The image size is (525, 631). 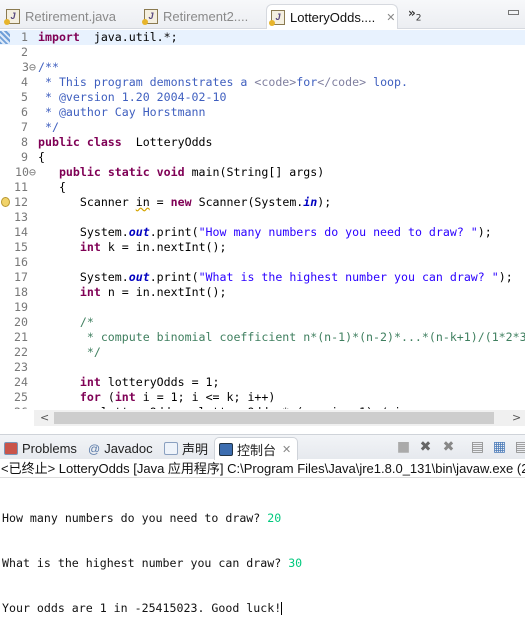 What do you see at coordinates (87, 202) in the screenshot?
I see `code-token: Scanner` at bounding box center [87, 202].